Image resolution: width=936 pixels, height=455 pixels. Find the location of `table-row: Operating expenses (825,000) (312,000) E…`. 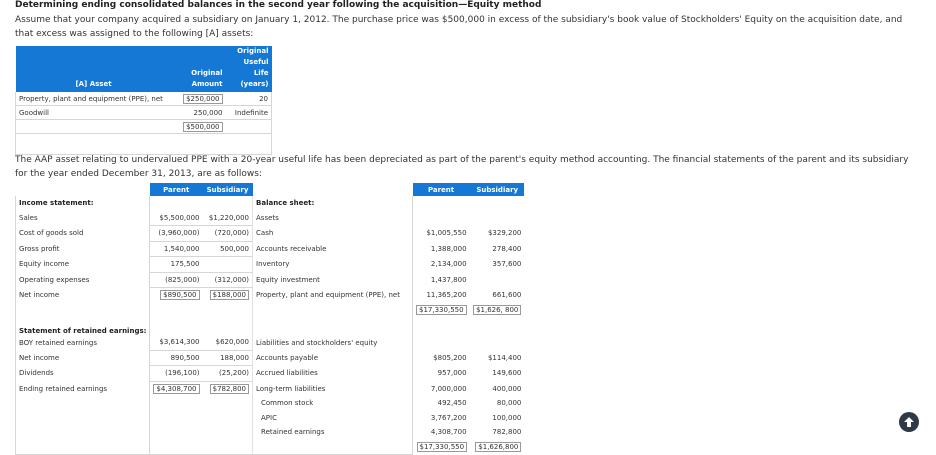

table-row: Operating expenses (825,000) (312,000) E… is located at coordinates (269, 280).